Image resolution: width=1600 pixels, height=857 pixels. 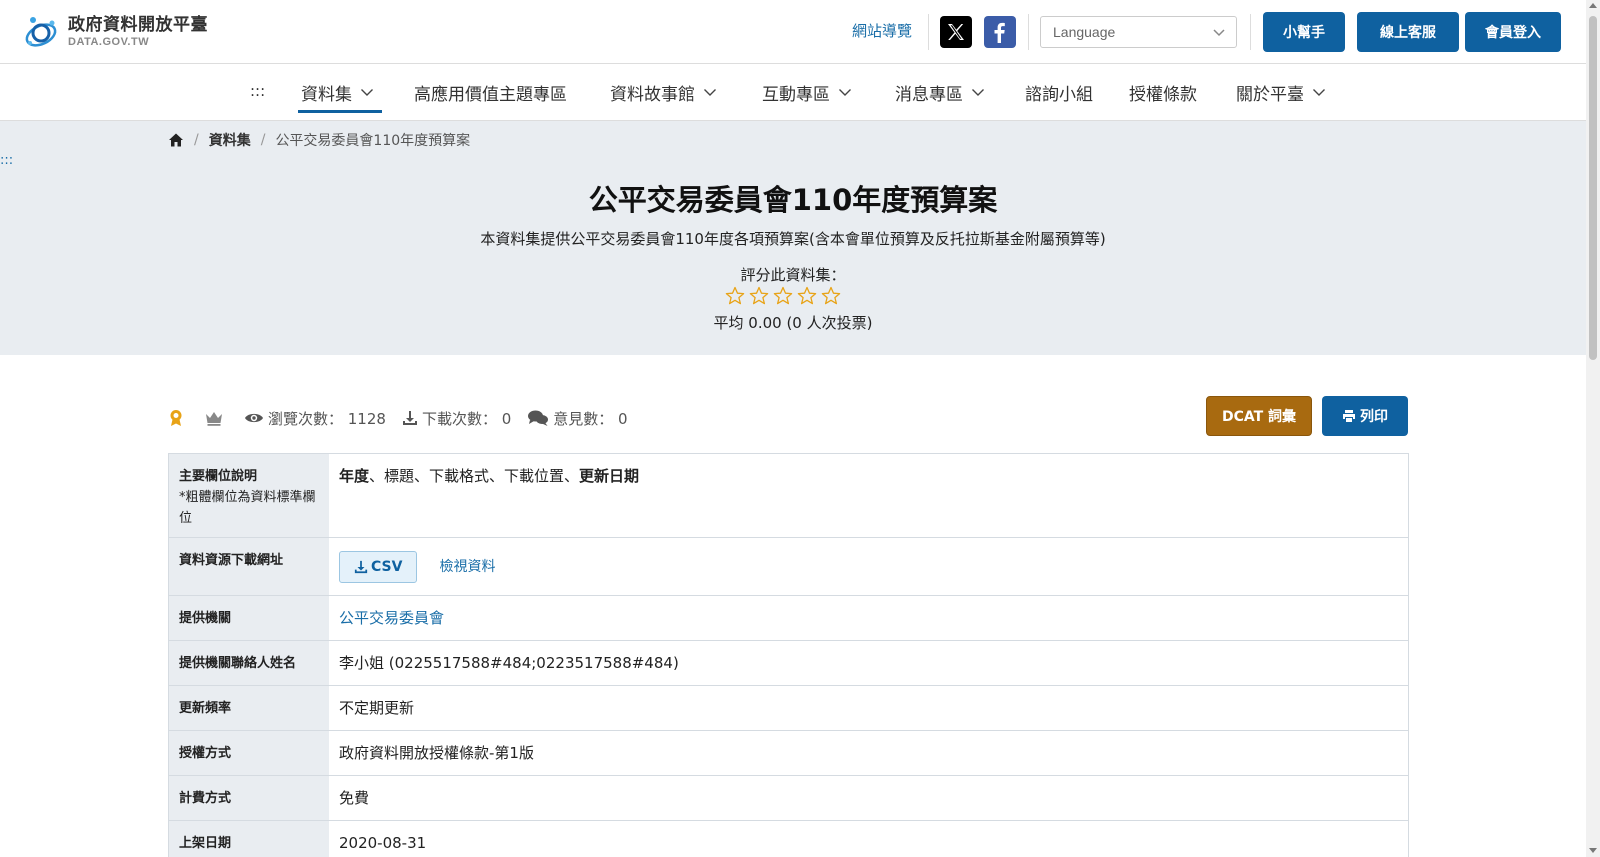 I want to click on nav-item-label: 諮詢小組, so click(x=1059, y=94).